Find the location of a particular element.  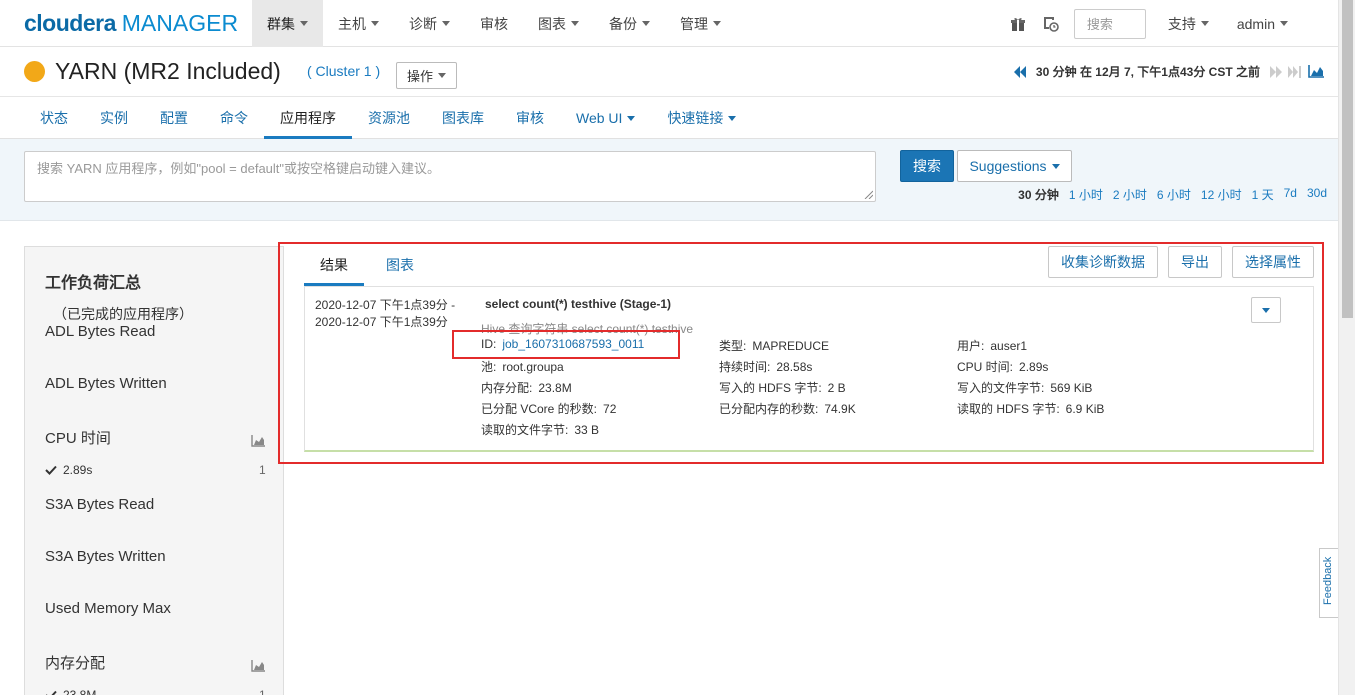

app-pool-label: 池: is located at coordinates (489, 367).